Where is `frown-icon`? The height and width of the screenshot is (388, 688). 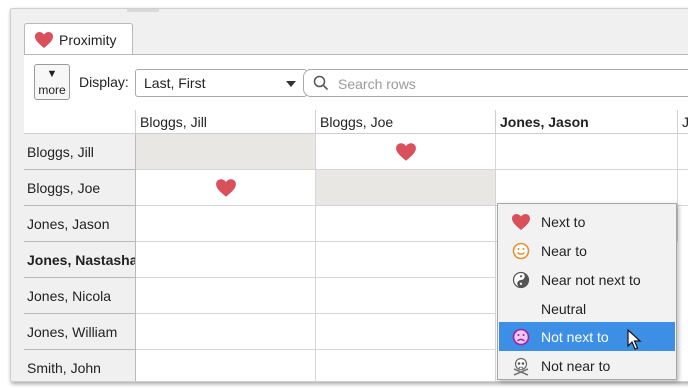
frown-icon is located at coordinates (521, 337).